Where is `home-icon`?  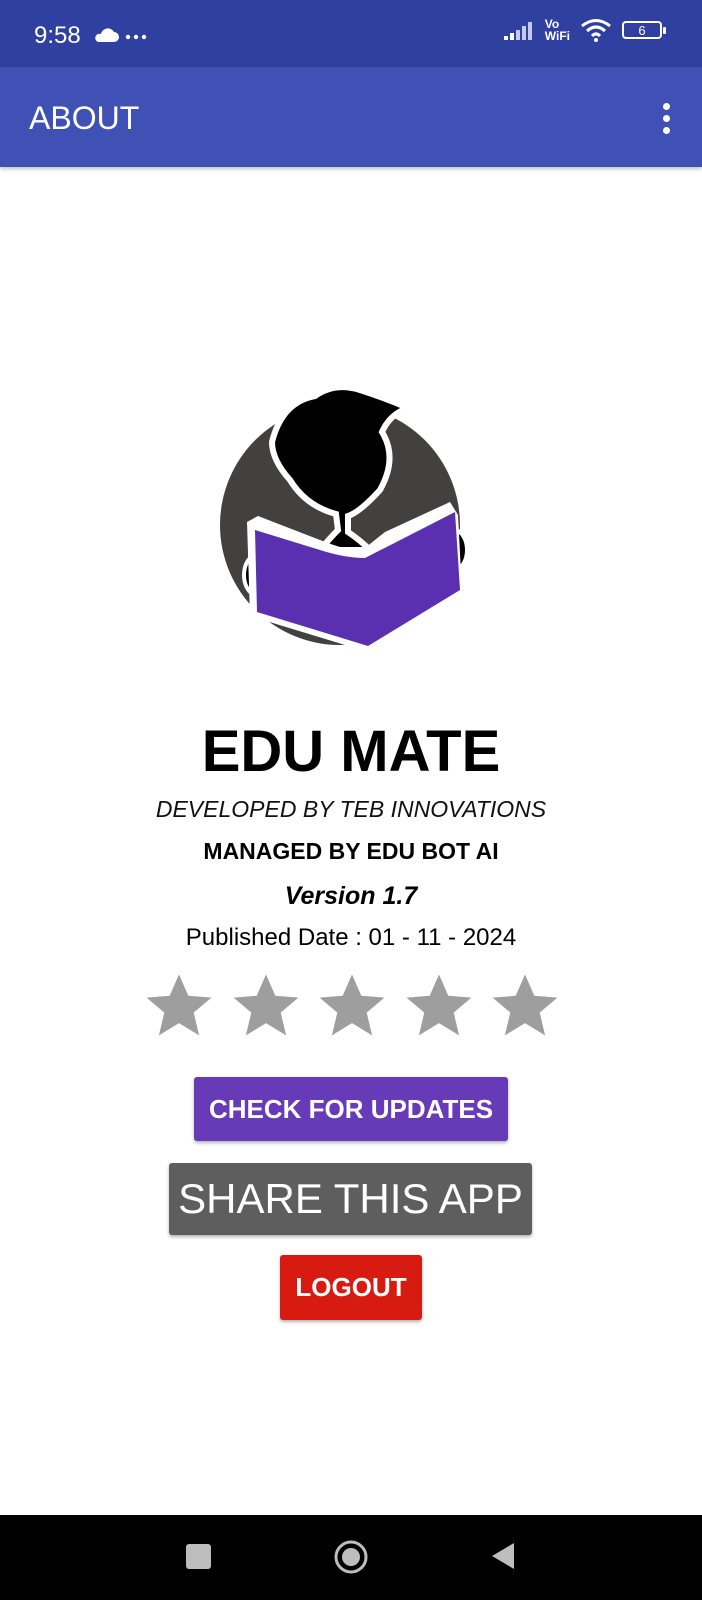 home-icon is located at coordinates (351, 1557).